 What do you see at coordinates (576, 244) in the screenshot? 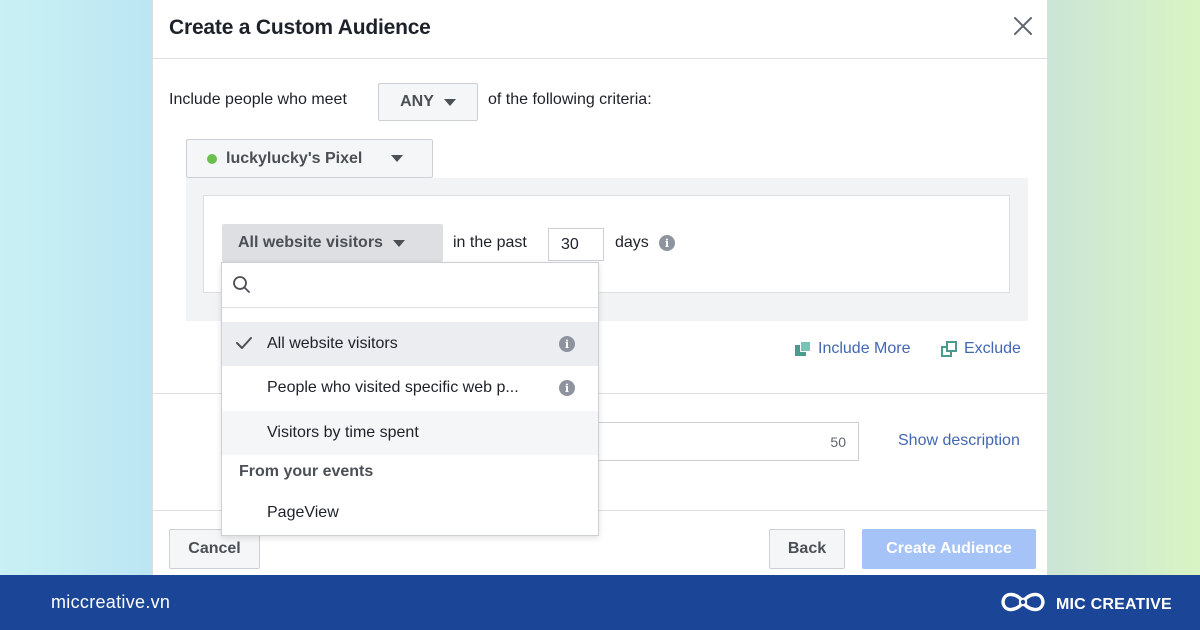
I see `retention-days-input` at bounding box center [576, 244].